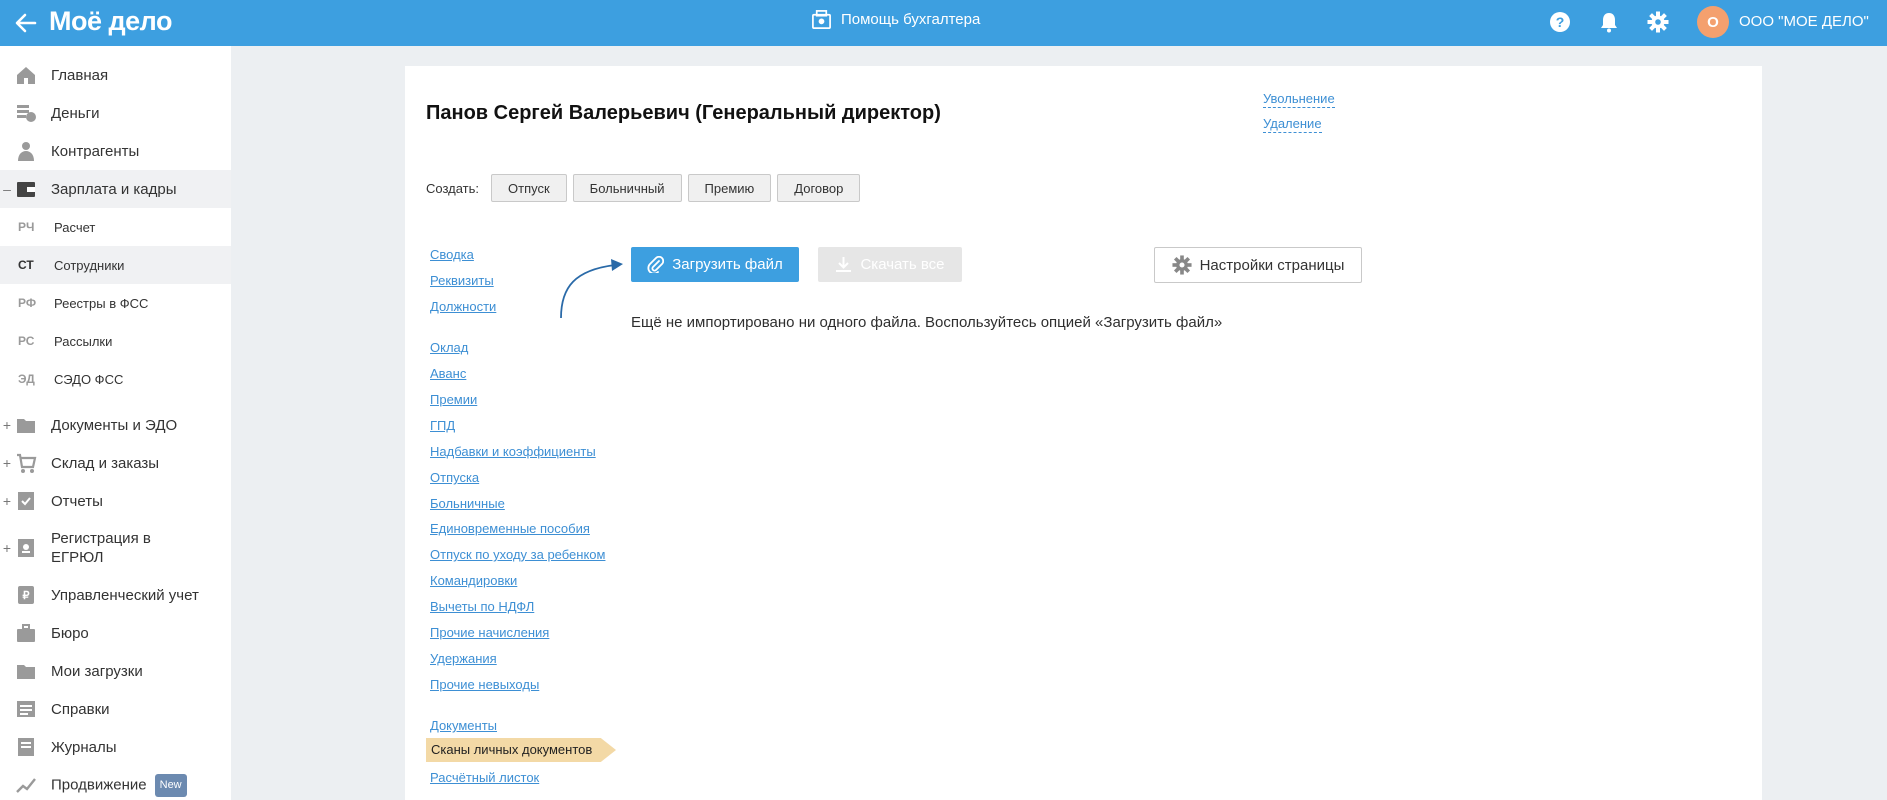 The image size is (1887, 800). I want to click on nav-link-documents: Документы, so click(463, 725).